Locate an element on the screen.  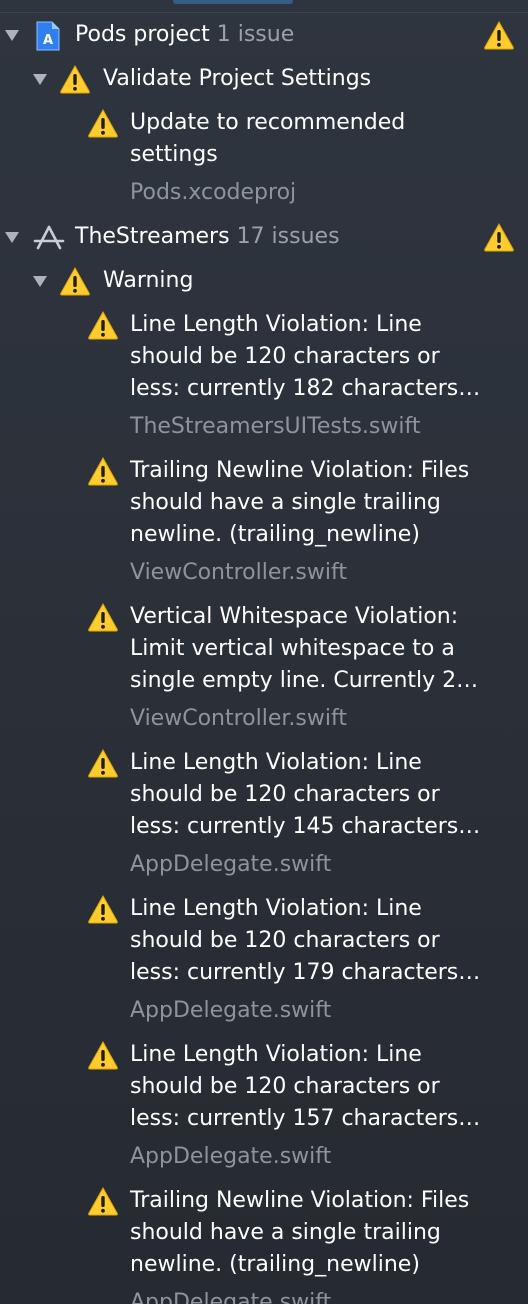
divider is located at coordinates (264, 12).